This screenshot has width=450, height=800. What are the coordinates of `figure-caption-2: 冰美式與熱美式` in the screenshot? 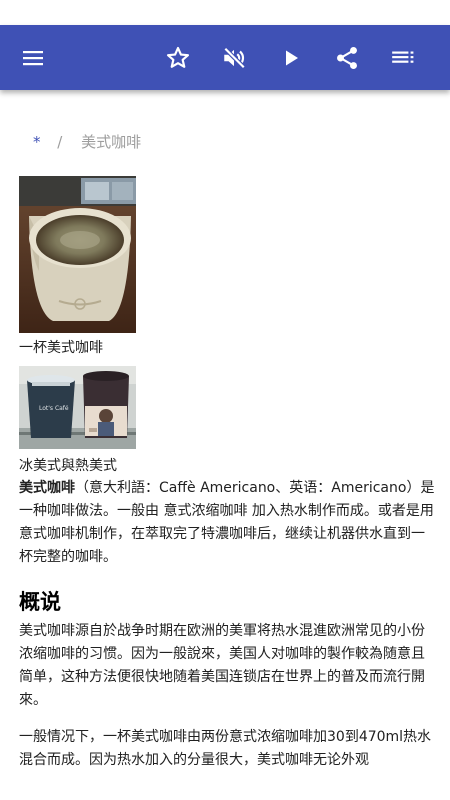 It's located at (68, 466).